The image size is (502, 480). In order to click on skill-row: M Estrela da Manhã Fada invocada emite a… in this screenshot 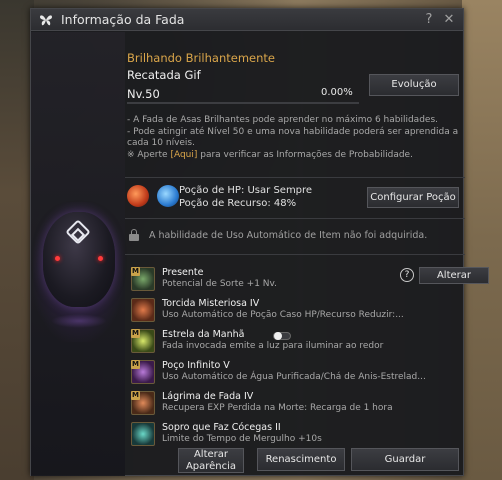, I will do `click(294, 341)`.